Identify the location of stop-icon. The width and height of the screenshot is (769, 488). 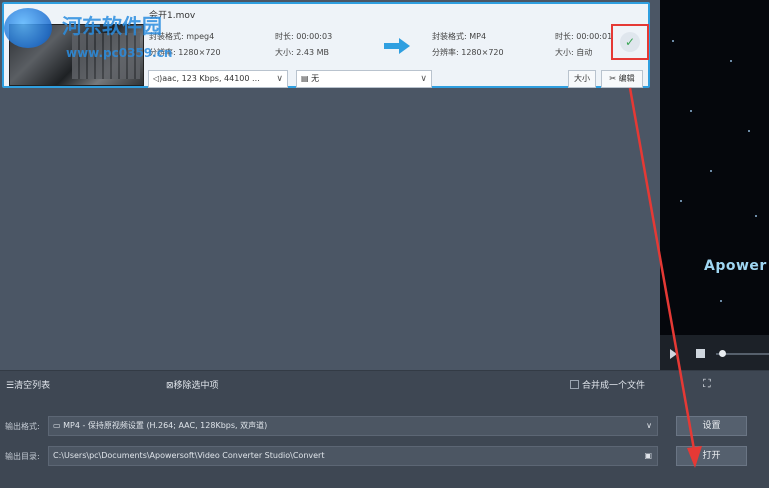
(700, 353).